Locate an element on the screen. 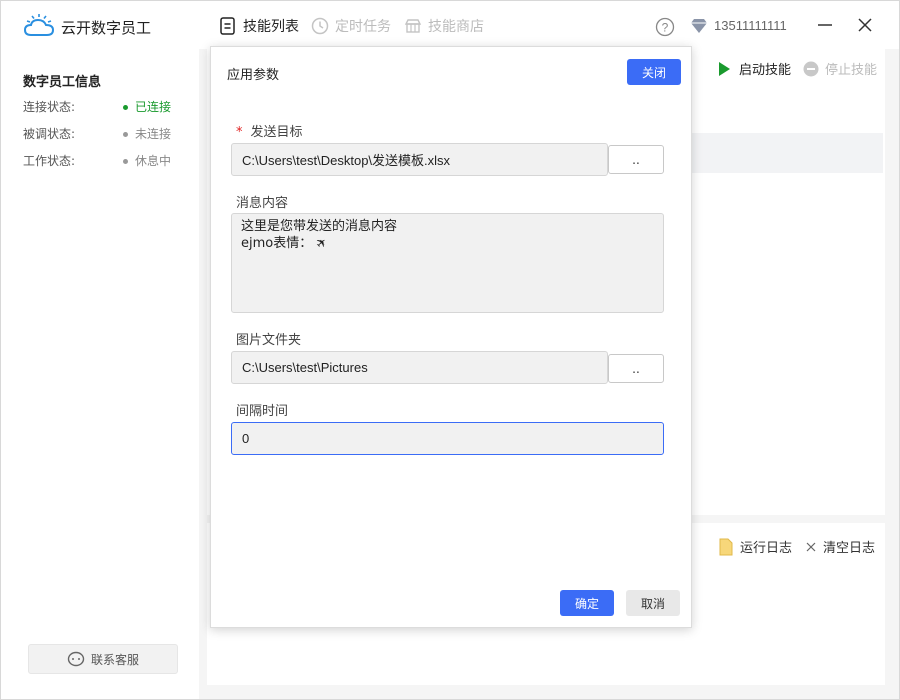  start-label: 启动技能 is located at coordinates (765, 70).